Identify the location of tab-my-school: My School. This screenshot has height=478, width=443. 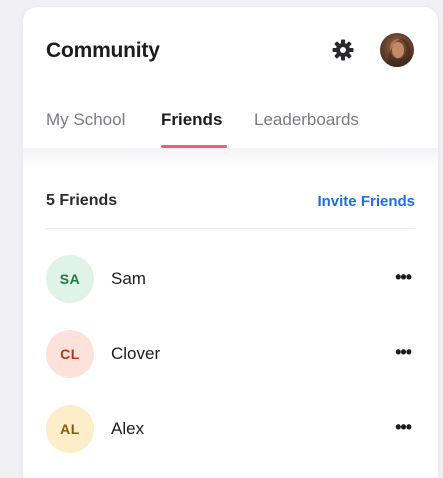
(85, 120).